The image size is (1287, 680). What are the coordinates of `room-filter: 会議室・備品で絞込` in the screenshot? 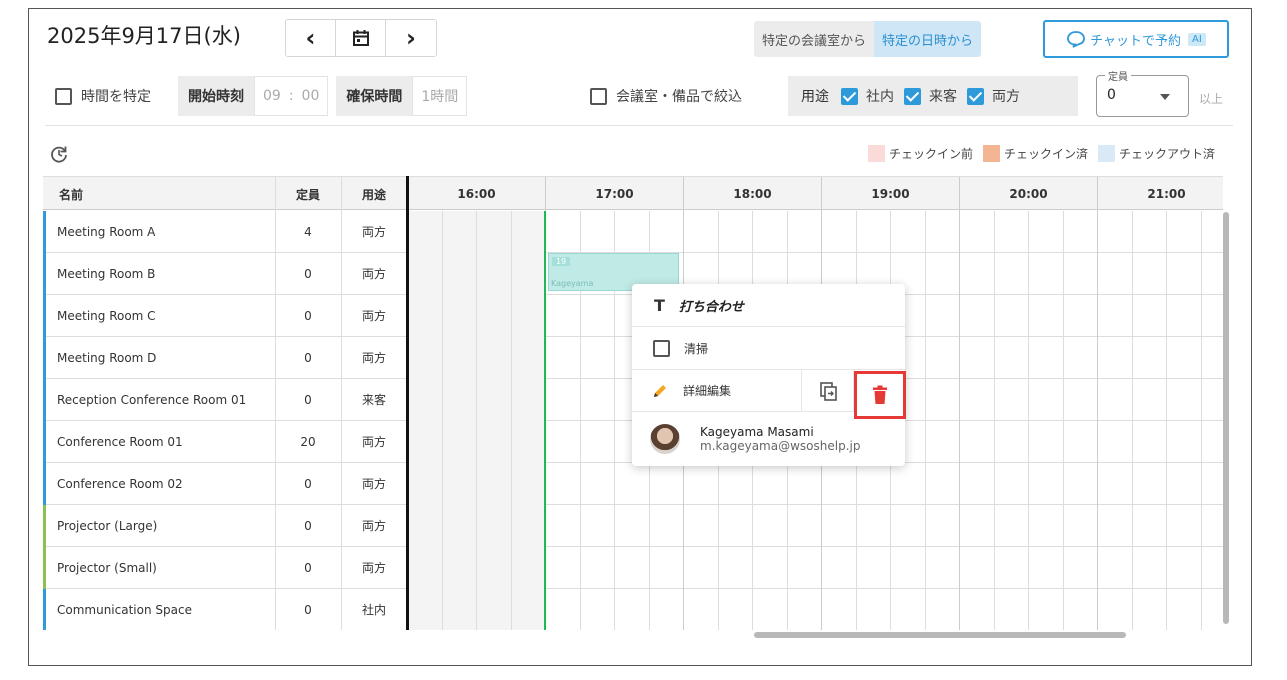 It's located at (666, 96).